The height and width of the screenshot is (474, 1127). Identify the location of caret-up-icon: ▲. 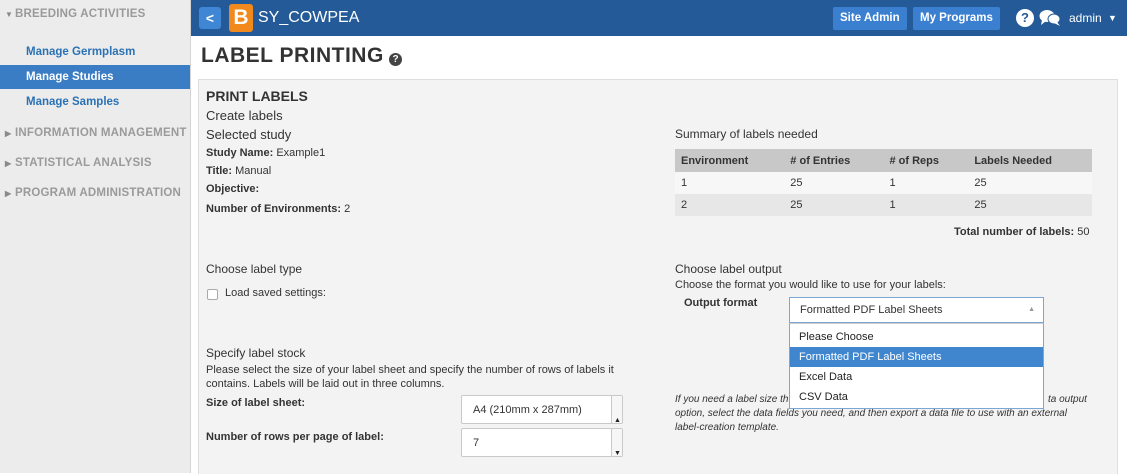
(1031, 309).